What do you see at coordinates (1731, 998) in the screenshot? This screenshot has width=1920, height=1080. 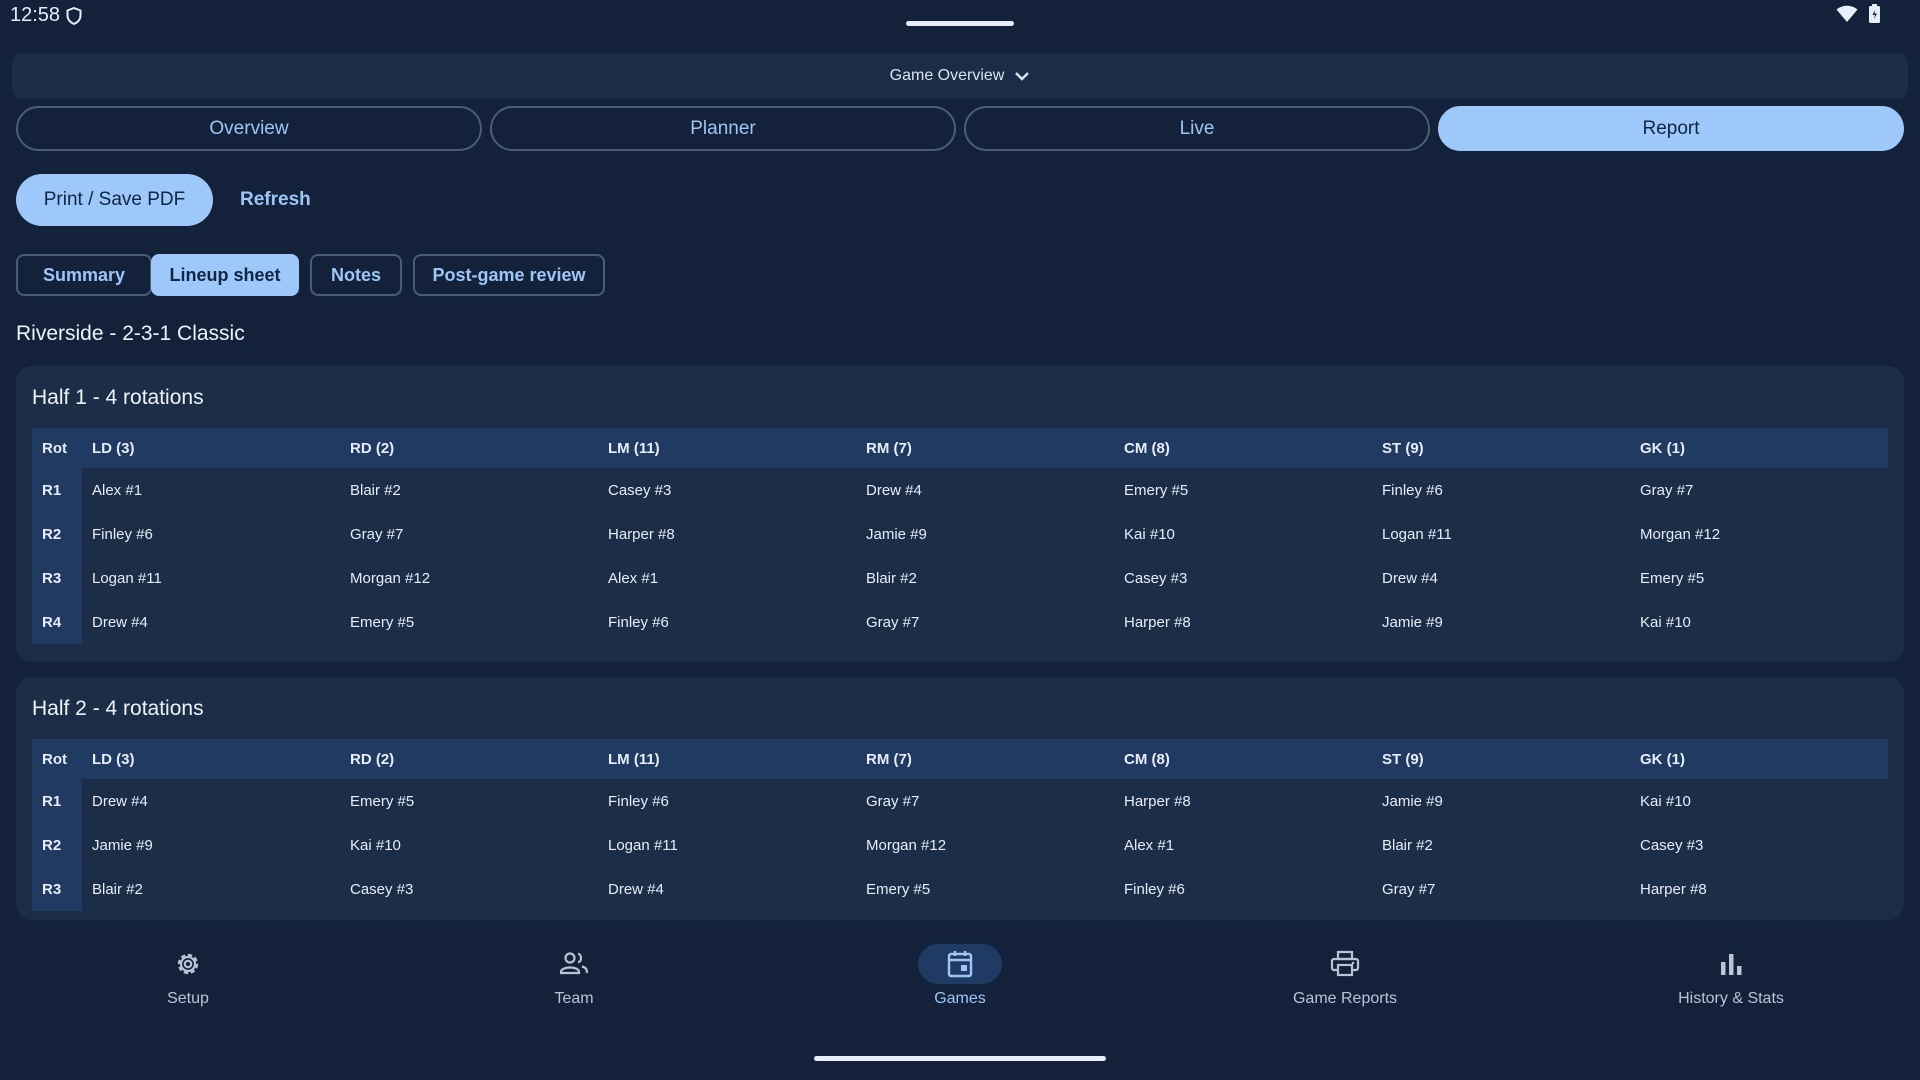 I see `nav-label: History & Stats` at bounding box center [1731, 998].